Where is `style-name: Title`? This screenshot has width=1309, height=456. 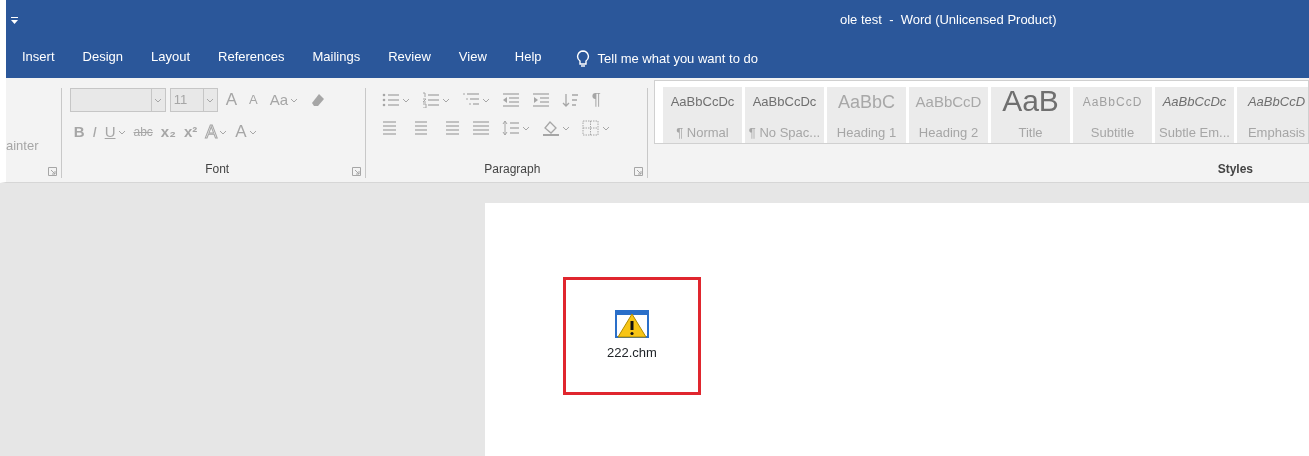 style-name: Title is located at coordinates (1030, 132).